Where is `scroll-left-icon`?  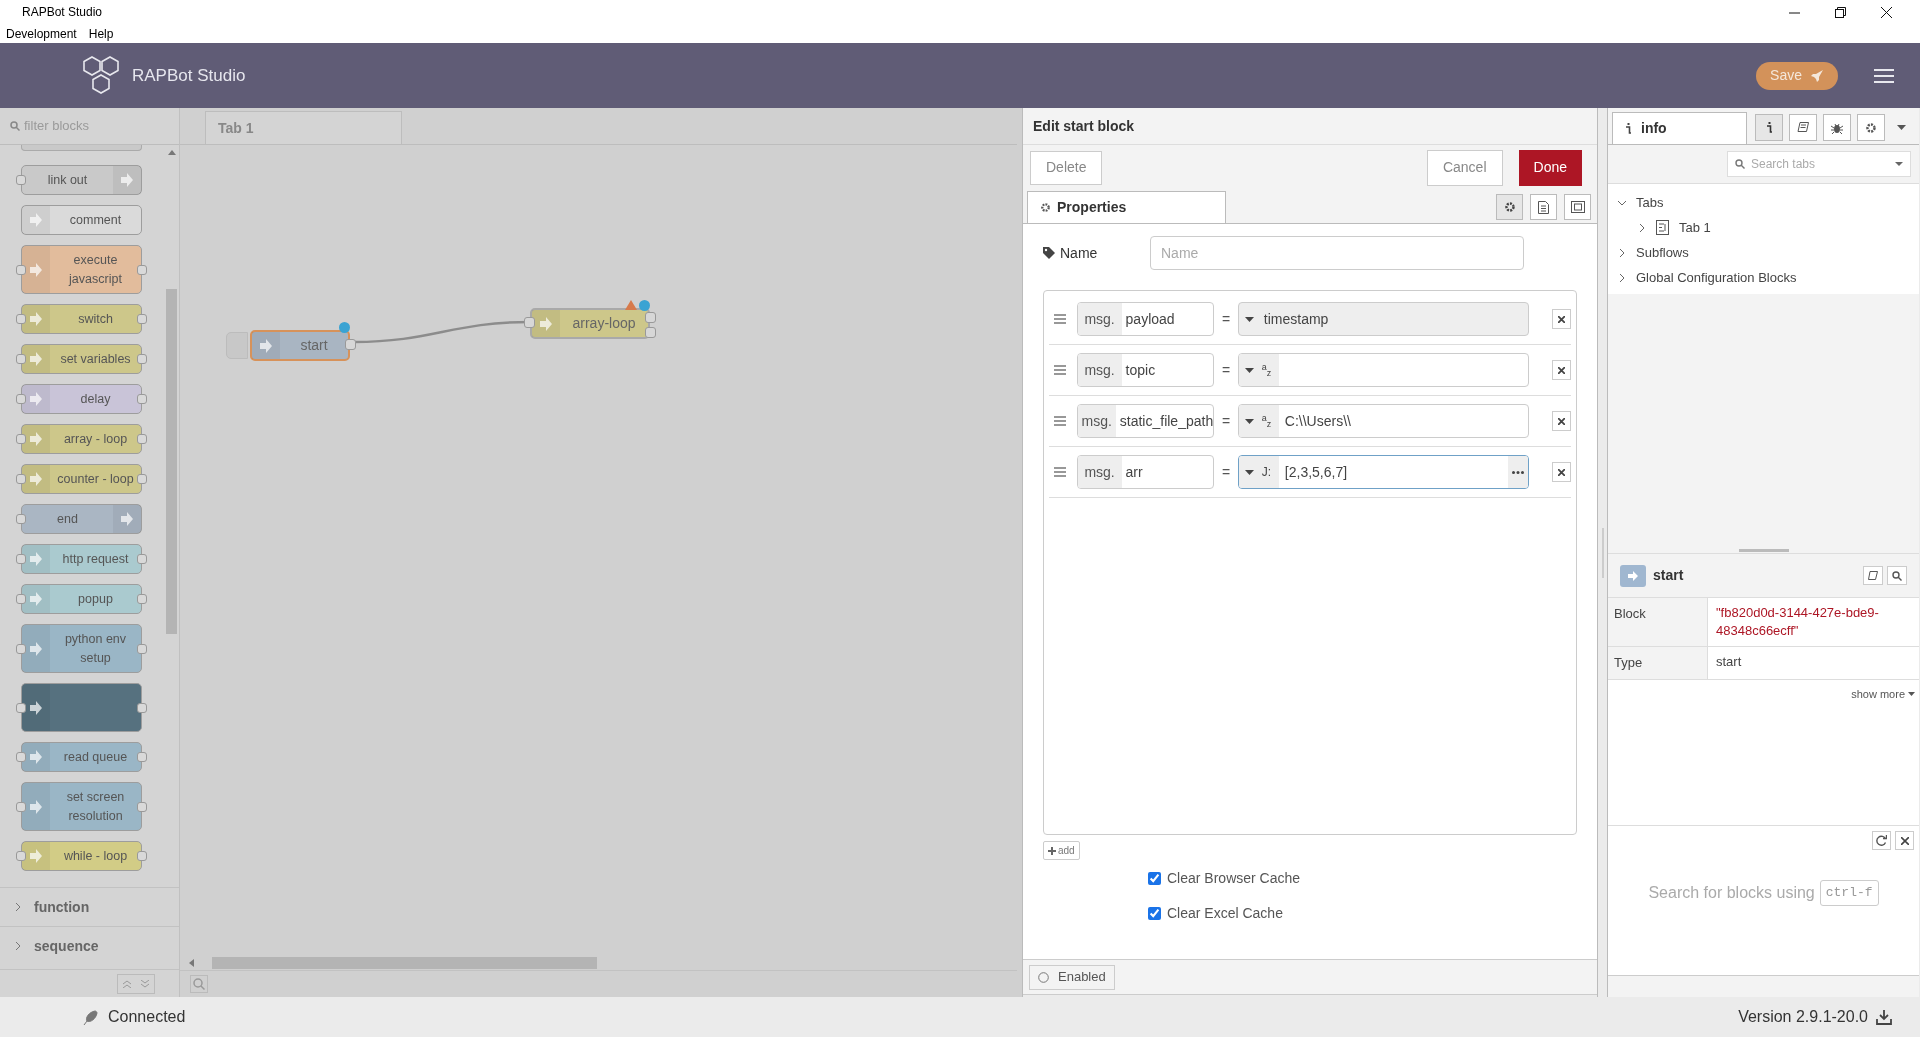 scroll-left-icon is located at coordinates (191, 963).